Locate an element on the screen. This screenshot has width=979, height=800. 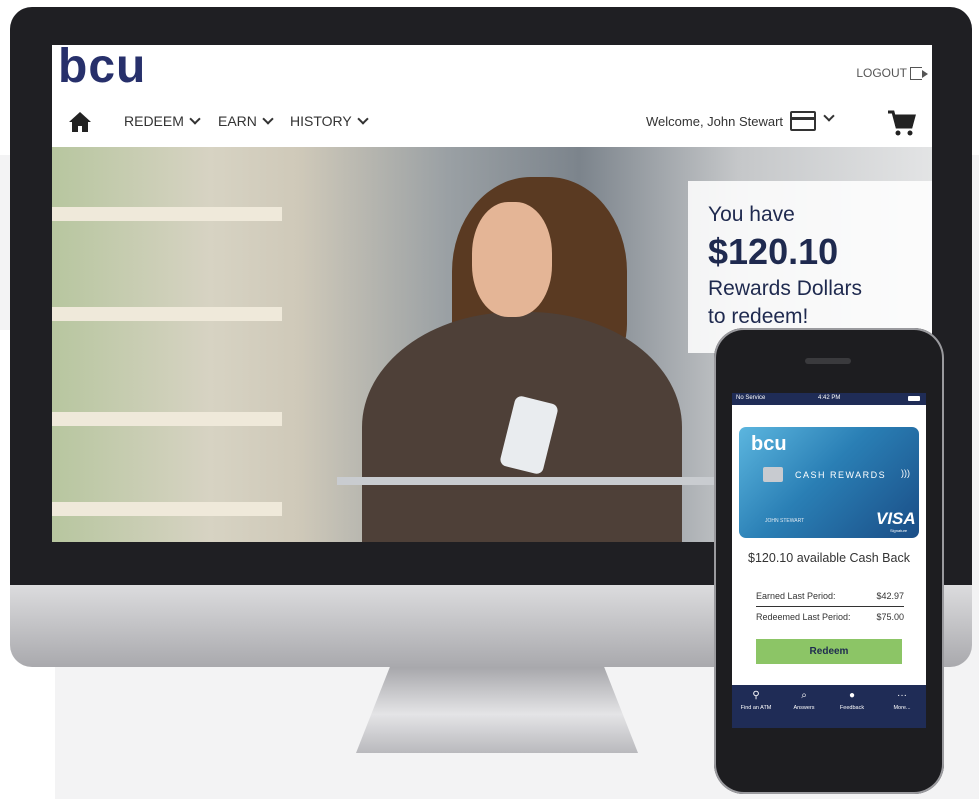
card-holder: JOHN STEWART is located at coordinates (785, 521).